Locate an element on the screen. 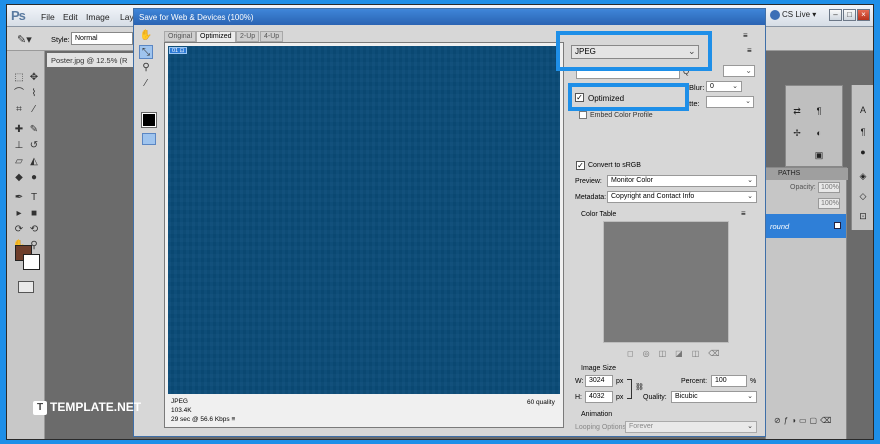 The width and height of the screenshot is (880, 444). matte-select: ⌄ is located at coordinates (730, 102).